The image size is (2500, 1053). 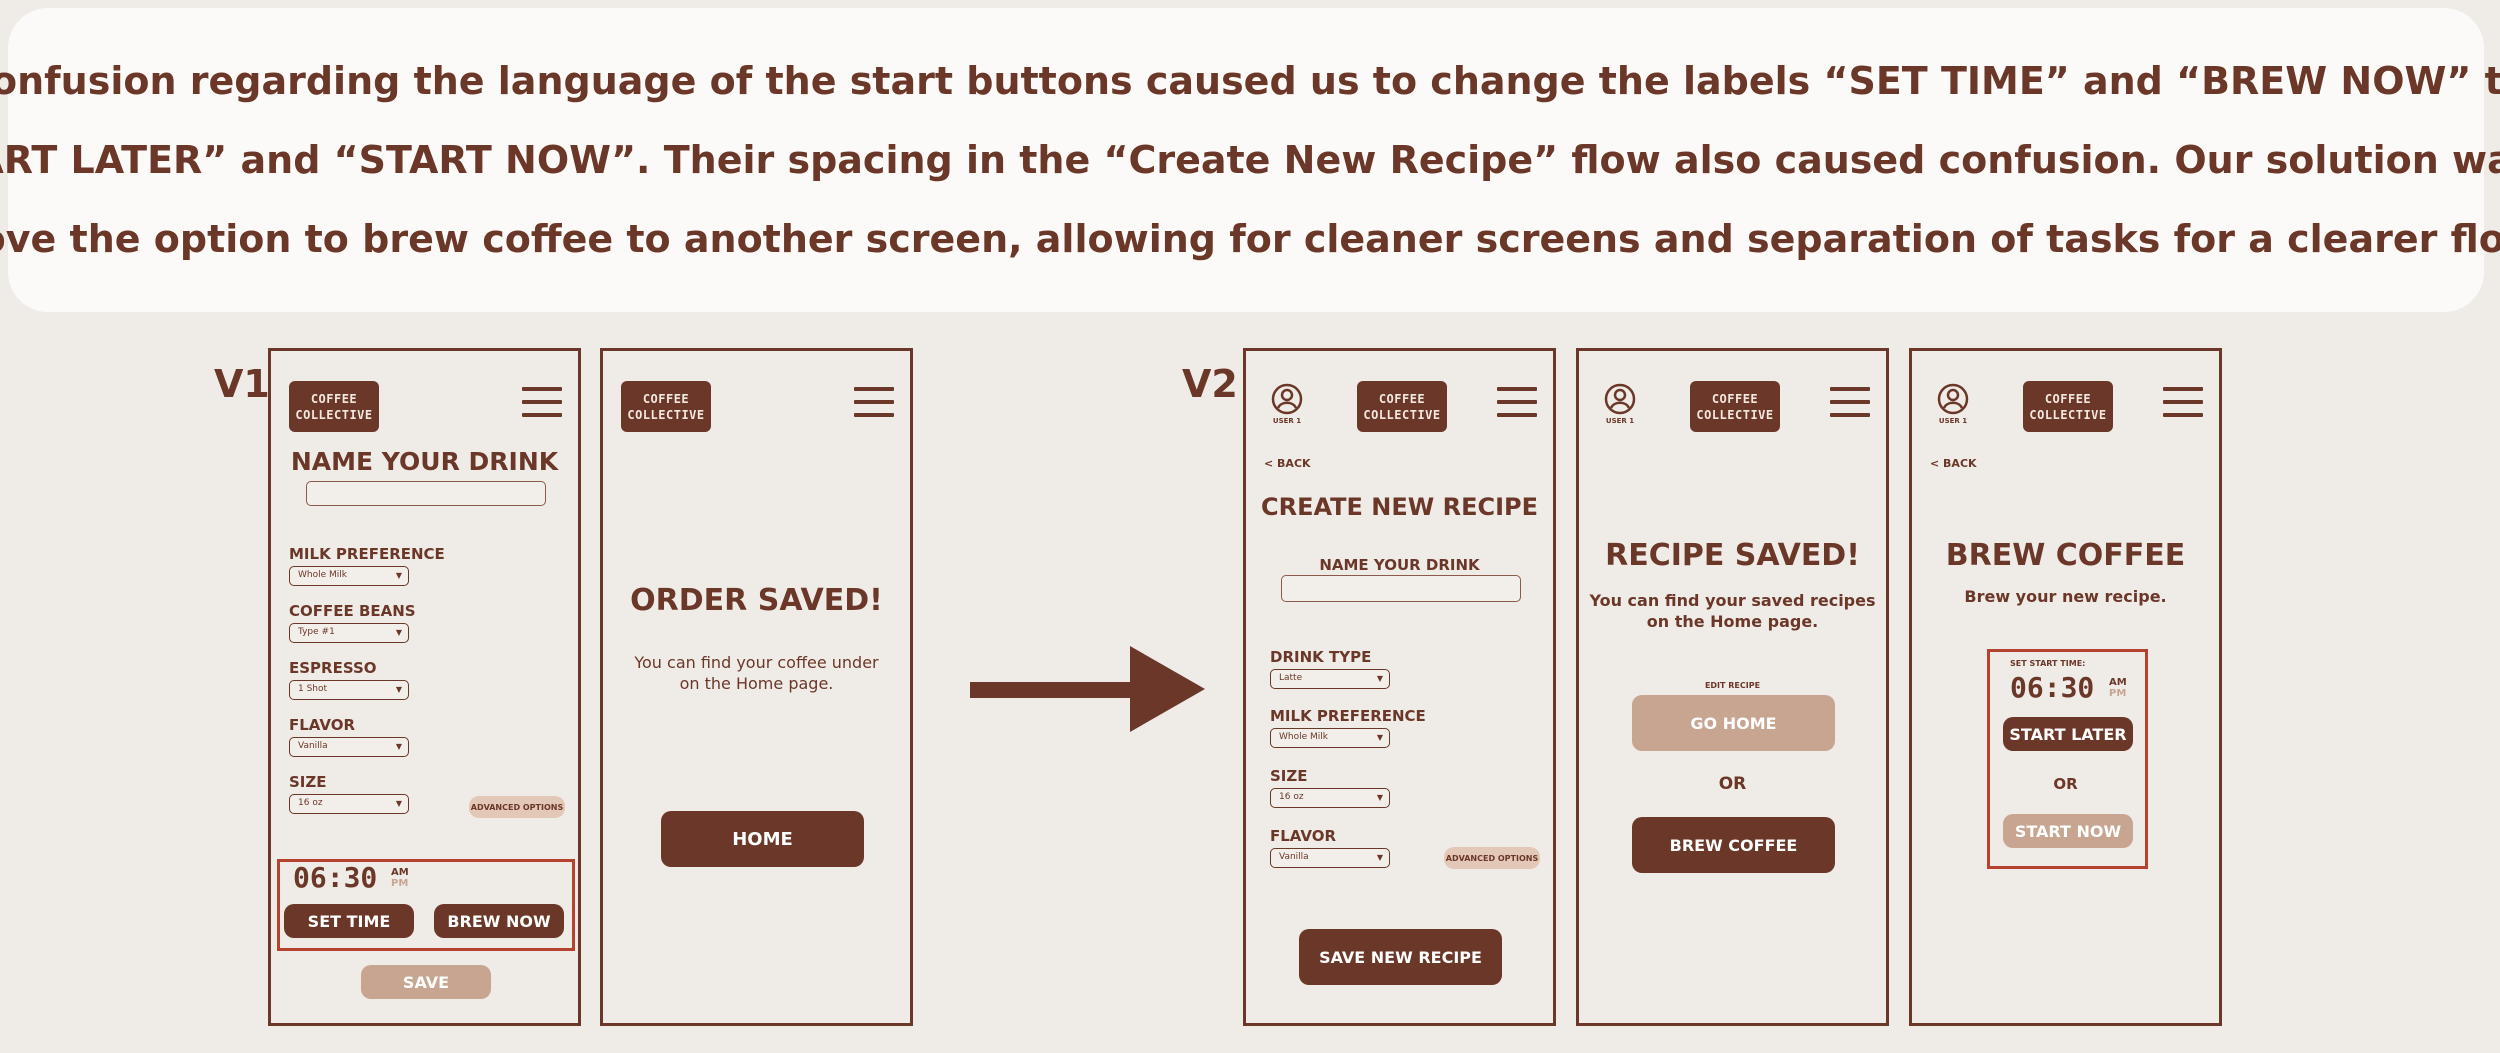 What do you see at coordinates (349, 690) in the screenshot?
I see `espresso-select: 1 Shot ▼` at bounding box center [349, 690].